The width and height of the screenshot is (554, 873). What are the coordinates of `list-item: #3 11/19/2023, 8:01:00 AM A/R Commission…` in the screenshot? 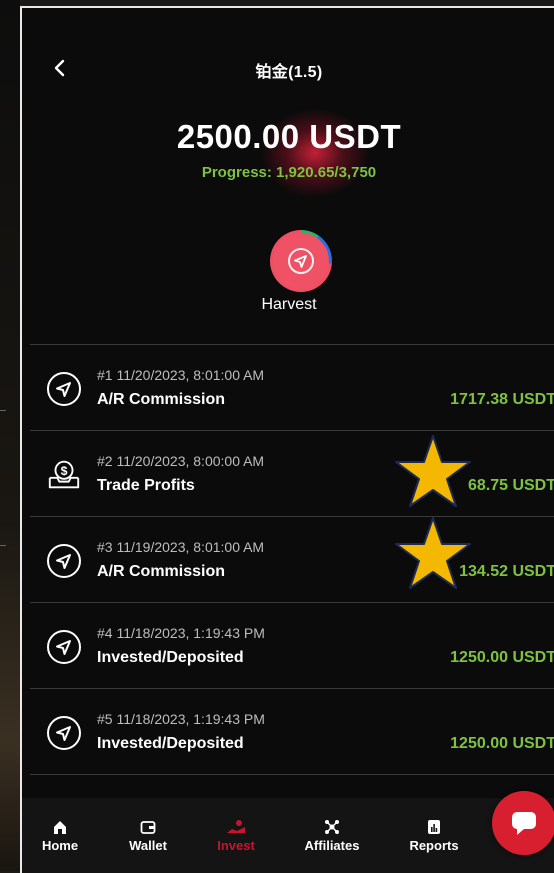 It's located at (292, 559).